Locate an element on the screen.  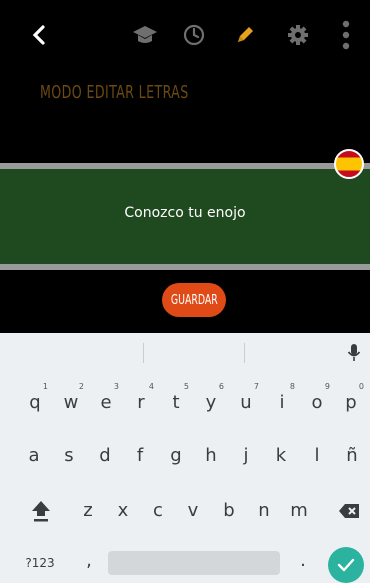
shift-key is located at coordinates (41, 511).